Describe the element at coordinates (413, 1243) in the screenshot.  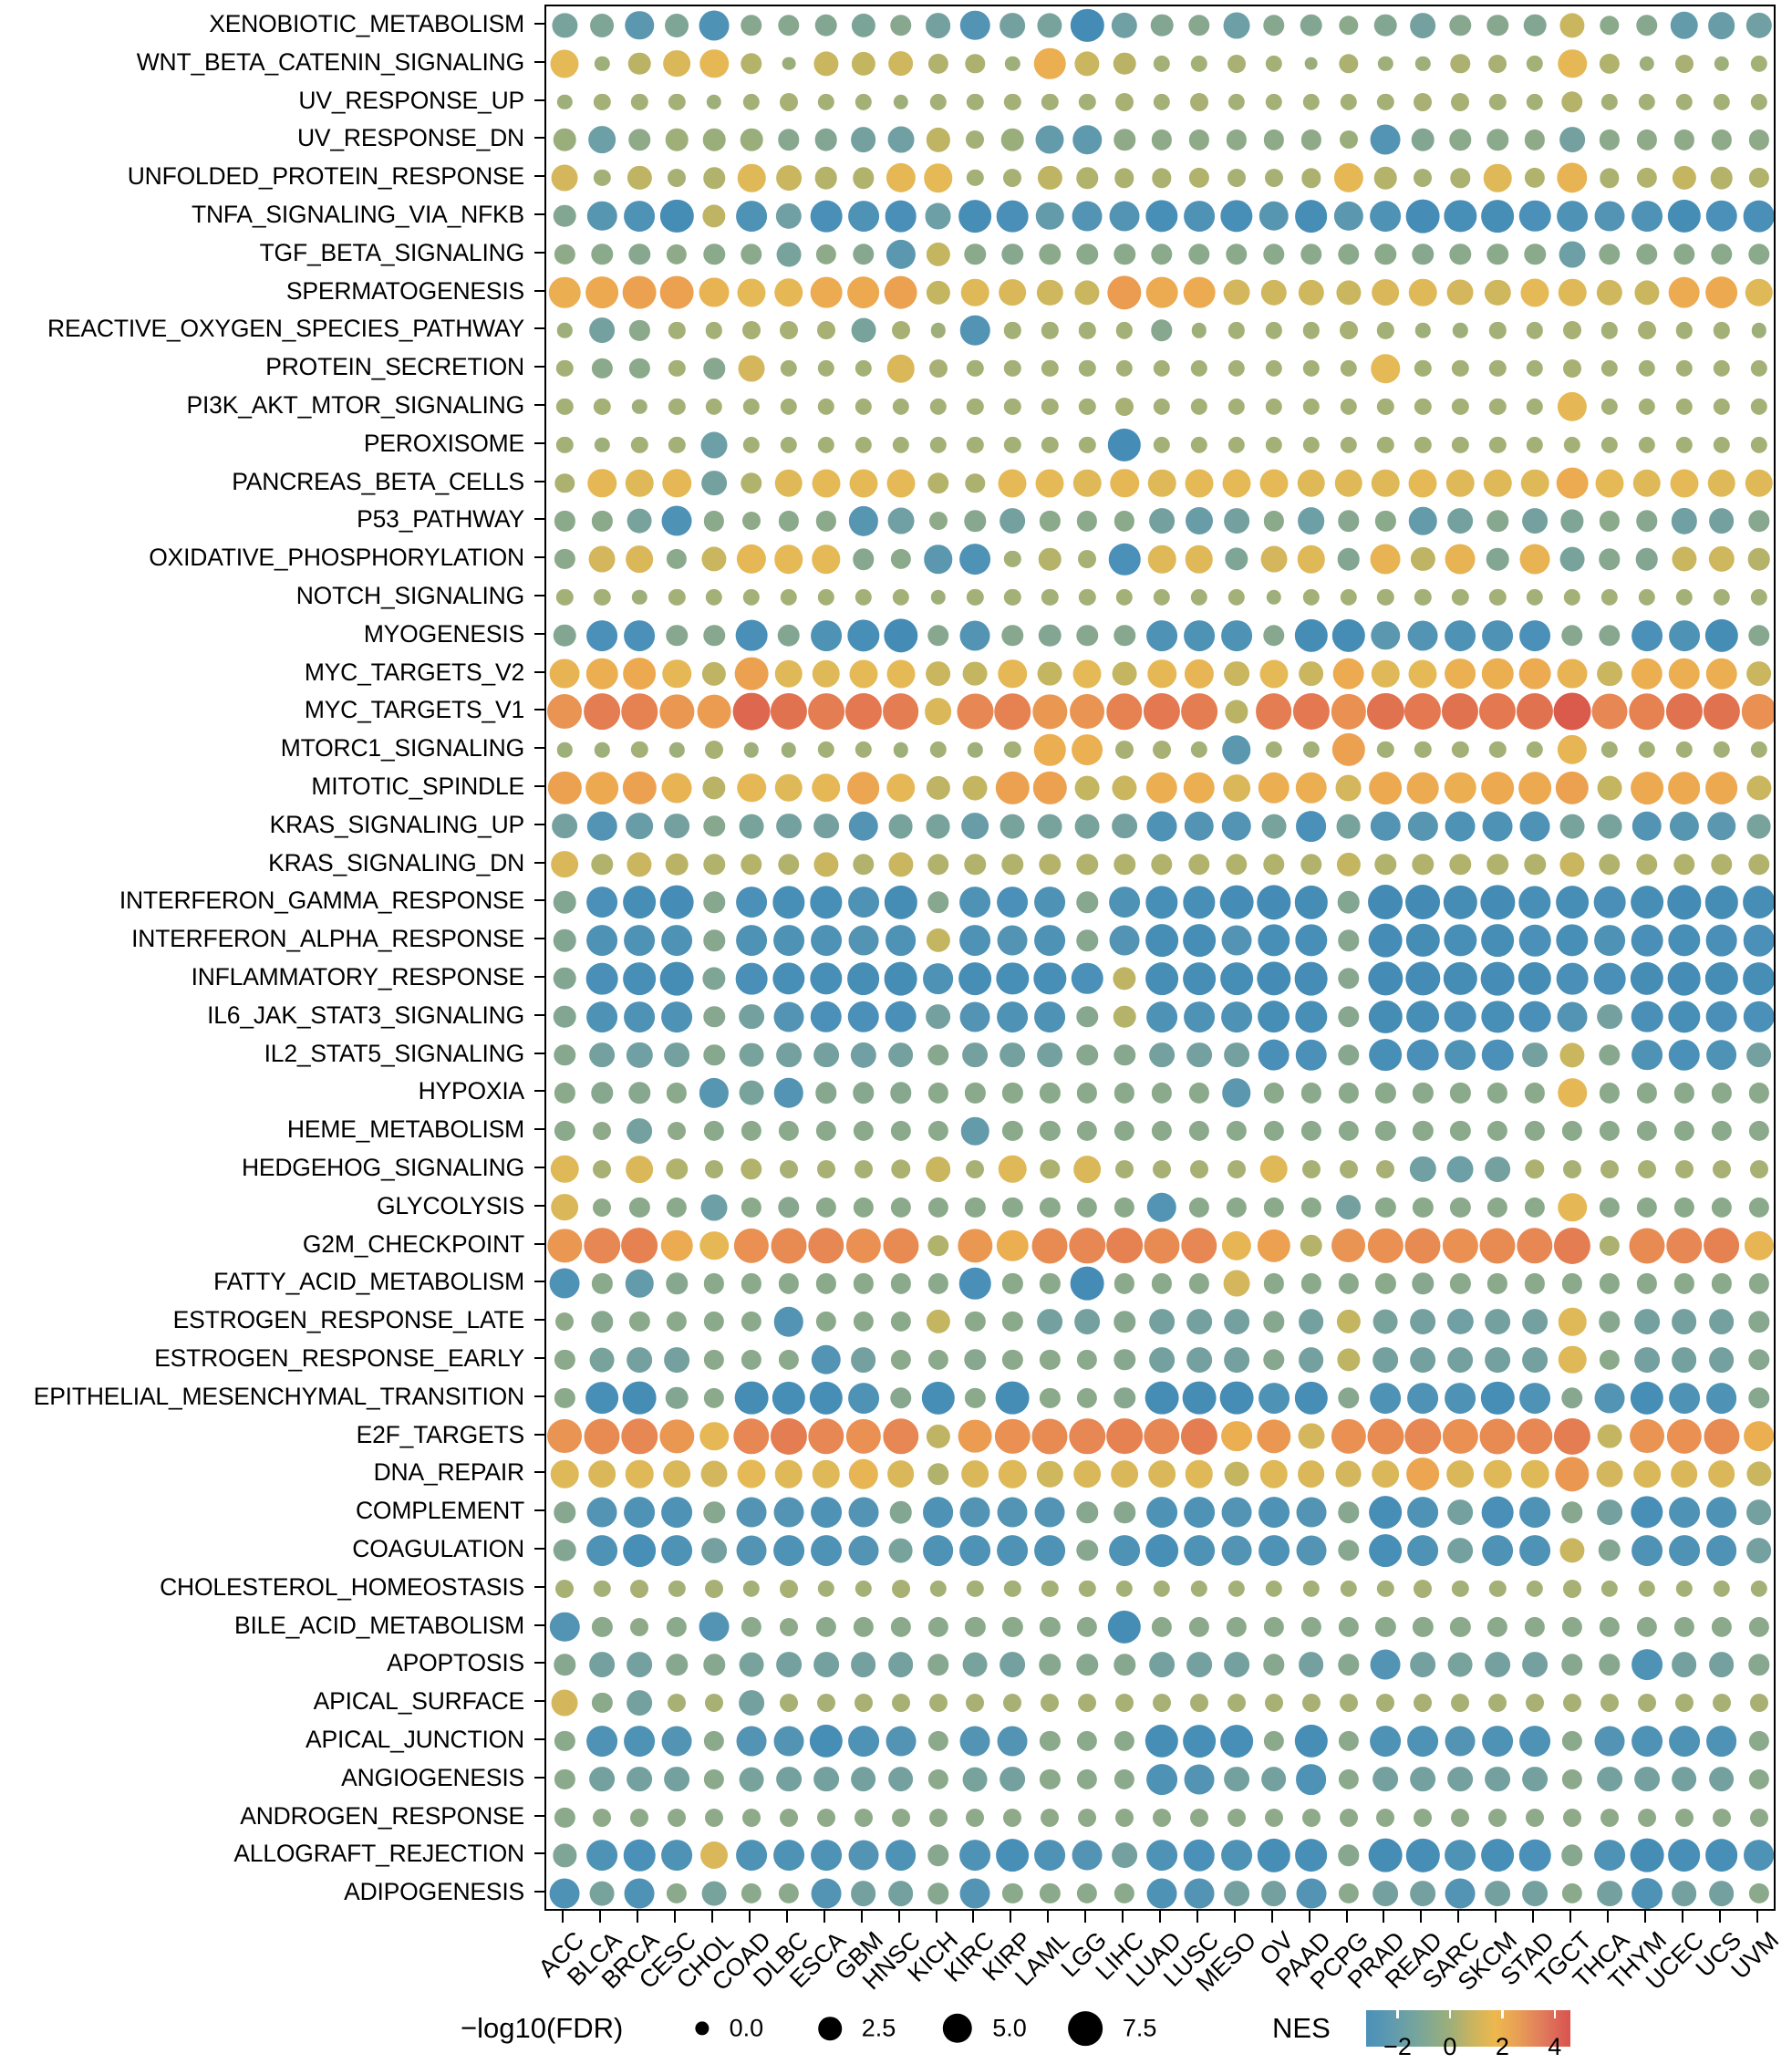
I see `y-axis-label: G2M_CHECKPOINT` at that location.